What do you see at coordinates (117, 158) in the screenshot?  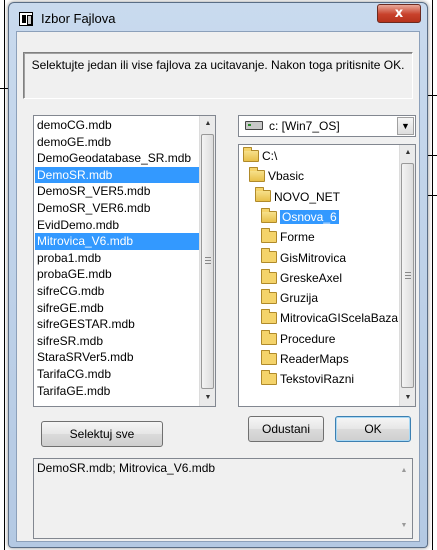 I see `file-list-item: DemoGeodatabase_SR.mdb` at bounding box center [117, 158].